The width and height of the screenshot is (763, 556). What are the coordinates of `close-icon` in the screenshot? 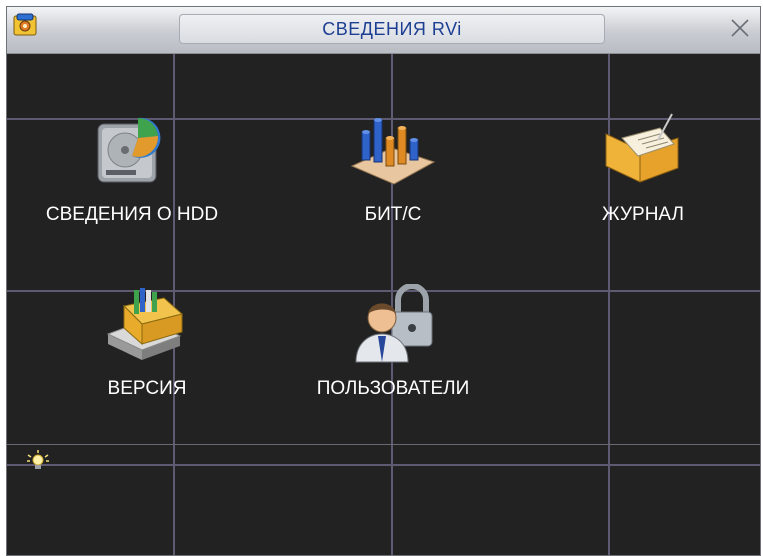 It's located at (740, 28).